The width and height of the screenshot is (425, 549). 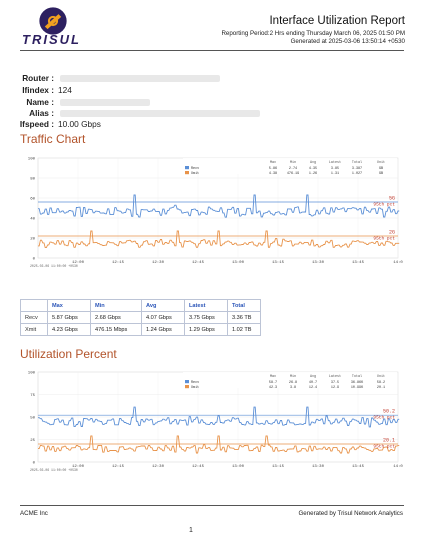 I want to click on y-tick-label: 80, so click(x=32, y=180).